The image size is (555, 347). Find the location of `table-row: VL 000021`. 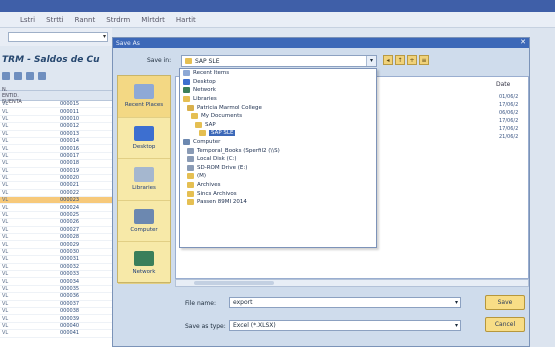

table-row: VL 000021 is located at coordinates (56, 186).